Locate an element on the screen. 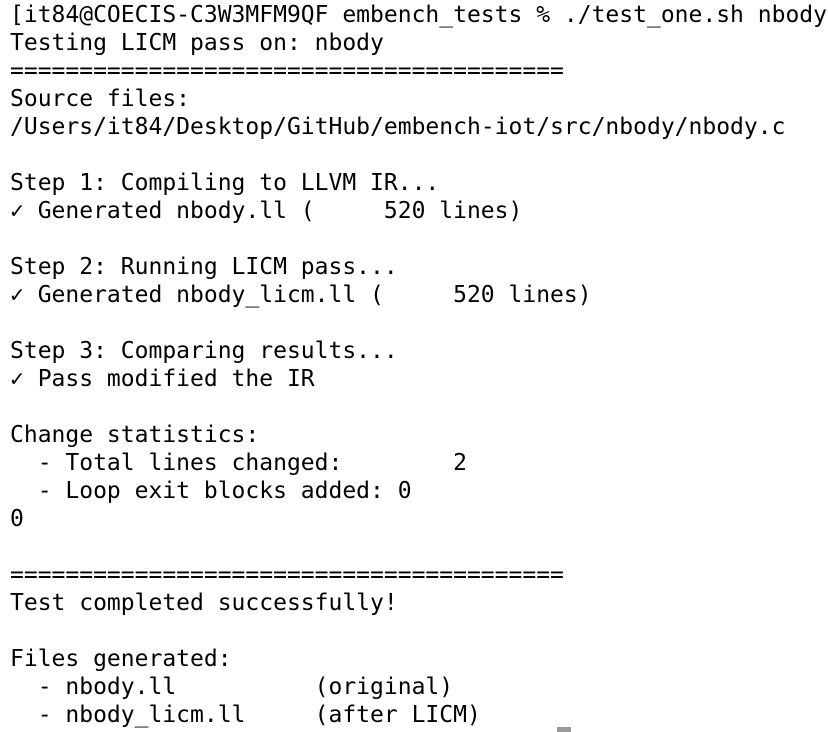  terminal-line-files-generated-label: Files generated: is located at coordinates (121, 659).